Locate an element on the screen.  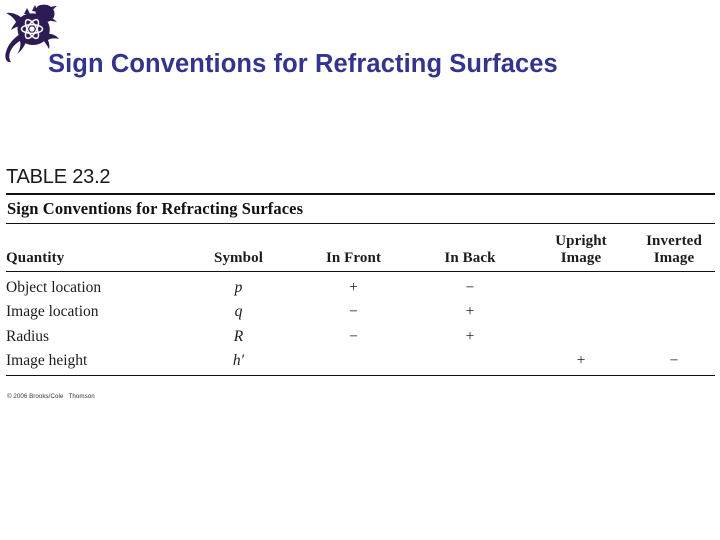
table-row: Radius R − + is located at coordinates (360, 337).